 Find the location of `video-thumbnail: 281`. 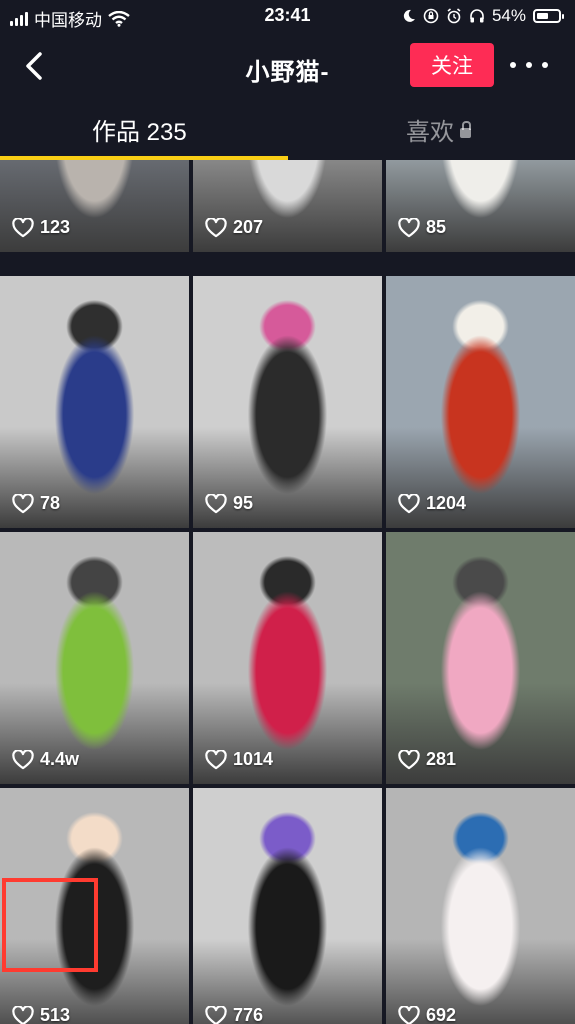

video-thumbnail: 281 is located at coordinates (480, 658).